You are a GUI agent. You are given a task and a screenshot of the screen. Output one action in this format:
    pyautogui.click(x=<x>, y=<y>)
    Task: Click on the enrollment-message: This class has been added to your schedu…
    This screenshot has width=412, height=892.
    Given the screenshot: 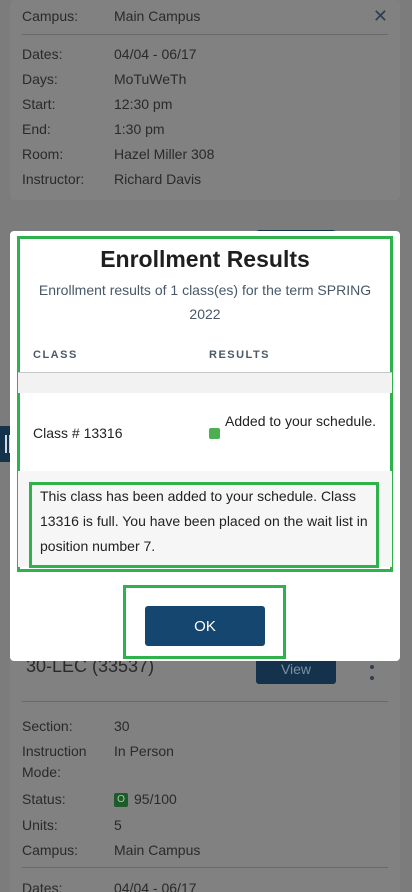 What is the action you would take?
    pyautogui.click(x=204, y=521)
    